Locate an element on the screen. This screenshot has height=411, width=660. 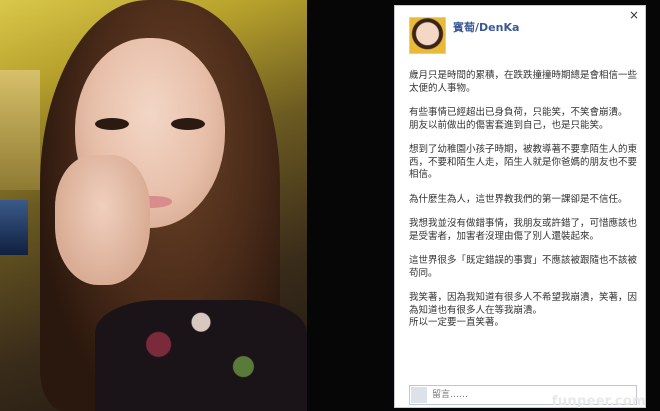
photo-hand is located at coordinates (102, 220).